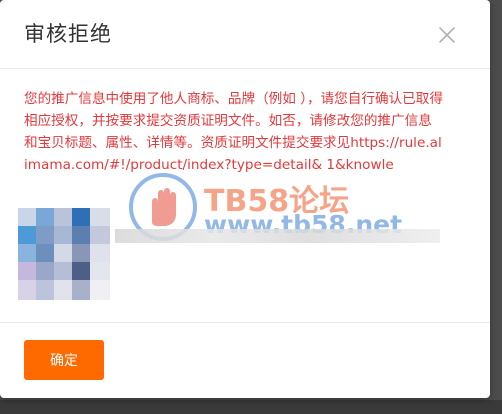 The height and width of the screenshot is (414, 502). Describe the element at coordinates (64, 360) in the screenshot. I see `confirm-button: 确定` at that location.